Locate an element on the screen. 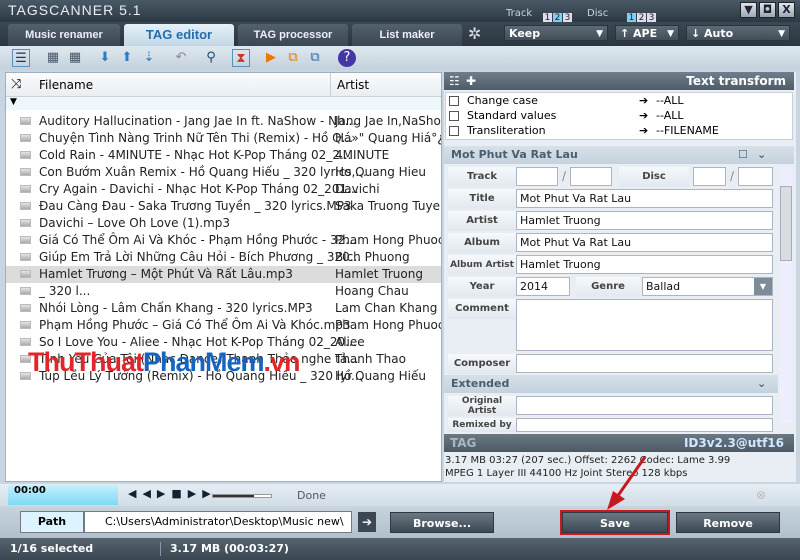 The height and width of the screenshot is (560, 800). maximize-button: ◘ is located at coordinates (767, 10).